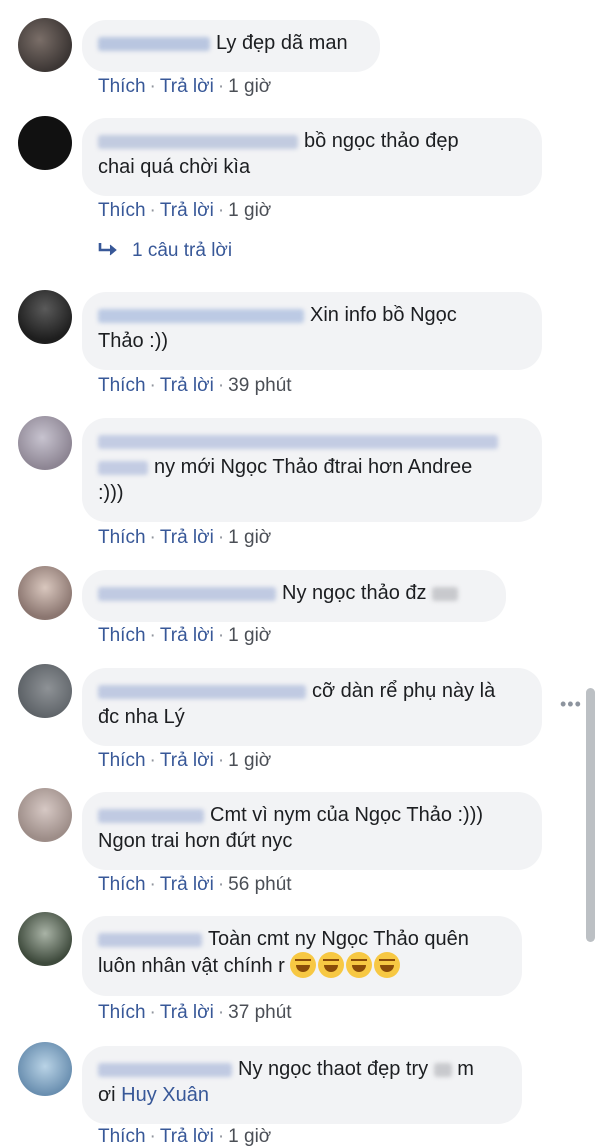 This screenshot has height=1148, width=600. I want to click on comment-text-line1: Ny ngọc thaot đẹp try, so click(333, 1069).